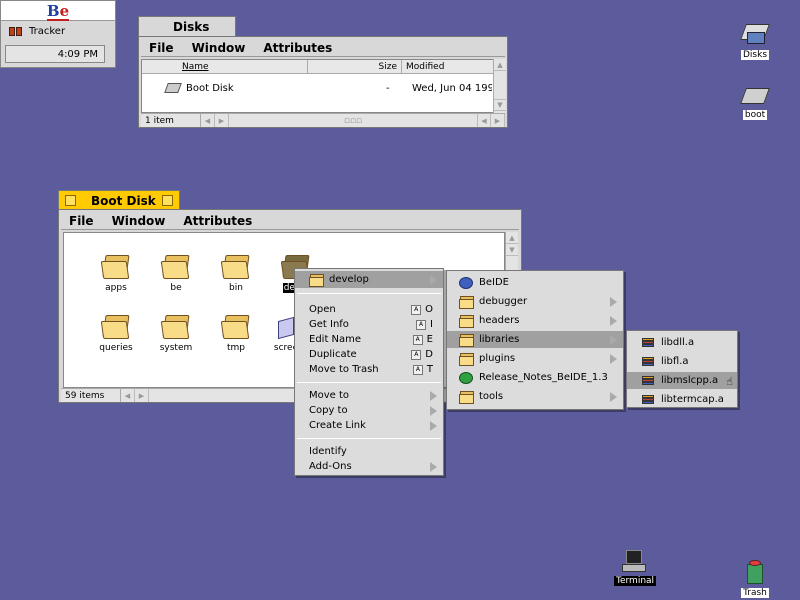 The width and height of the screenshot is (800, 600). Describe the element at coordinates (236, 273) in the screenshot. I see `folder-bin: bin` at that location.